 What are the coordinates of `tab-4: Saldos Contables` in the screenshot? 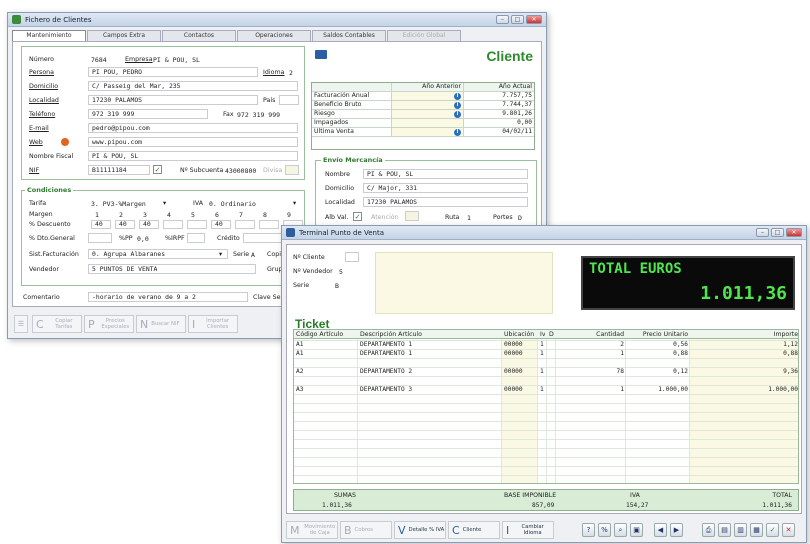 It's located at (349, 35).